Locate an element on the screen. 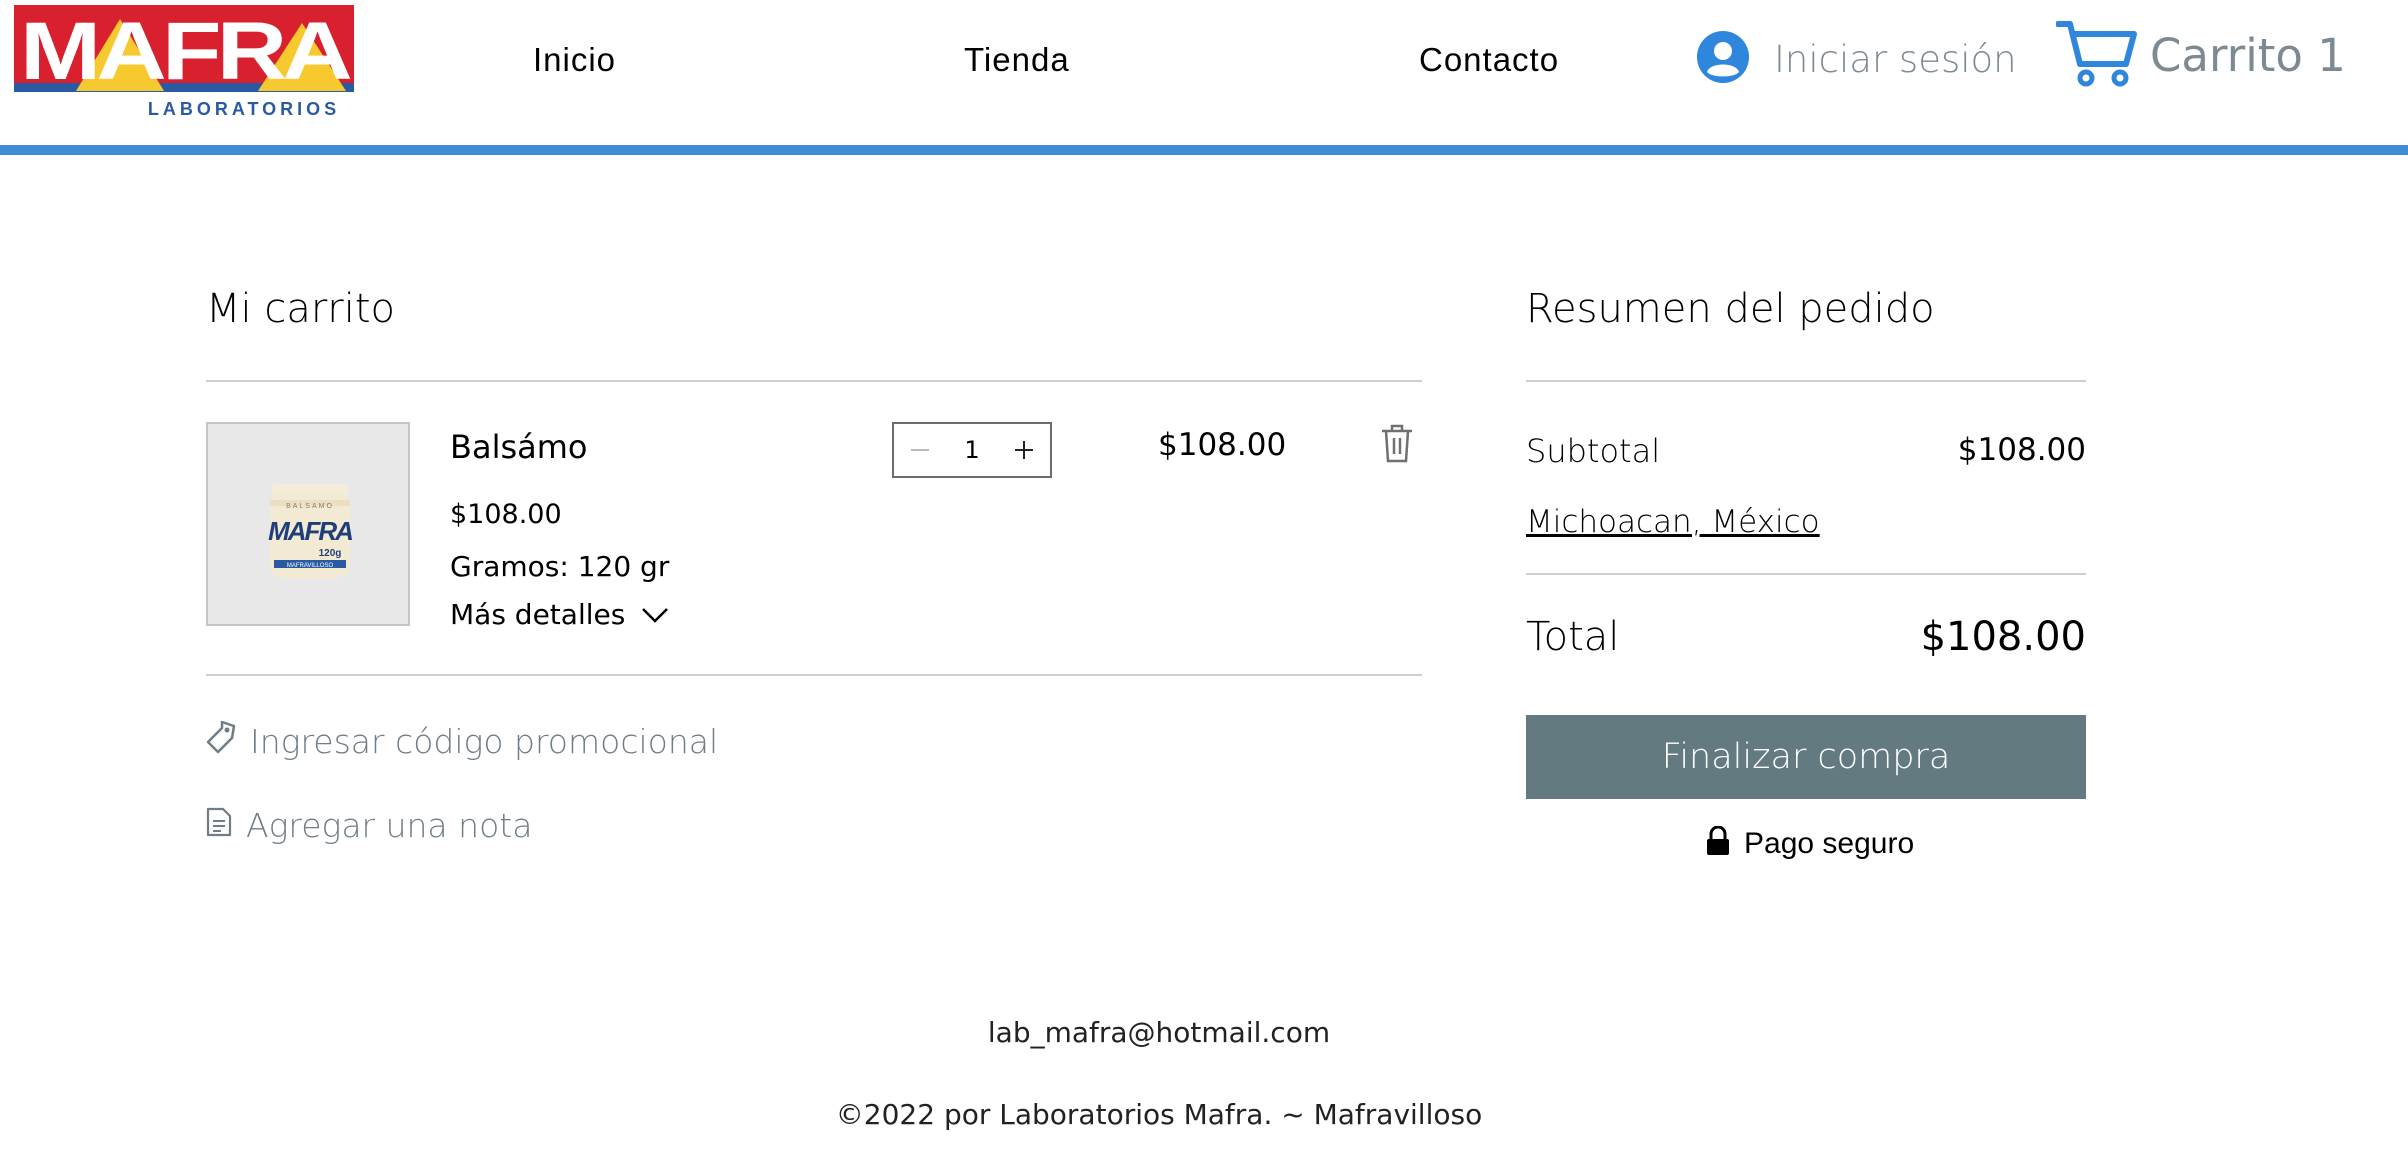 Image resolution: width=2408 pixels, height=1149 pixels. checkout-button: Finalizar compra is located at coordinates (1806, 757).